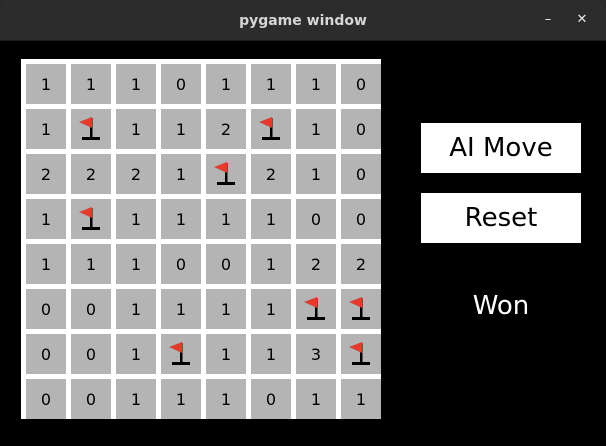 This screenshot has width=606, height=446. Describe the element at coordinates (582, 20) in the screenshot. I see `close-button: ✕` at that location.